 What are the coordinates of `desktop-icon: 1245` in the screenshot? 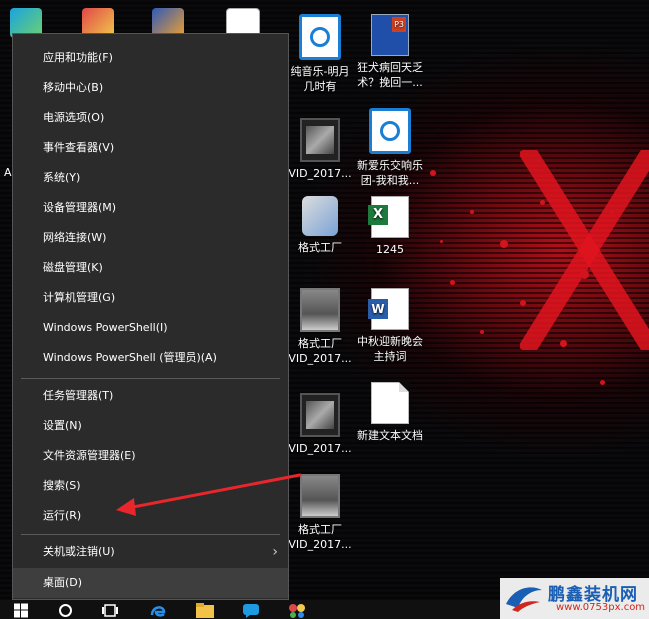 It's located at (390, 226).